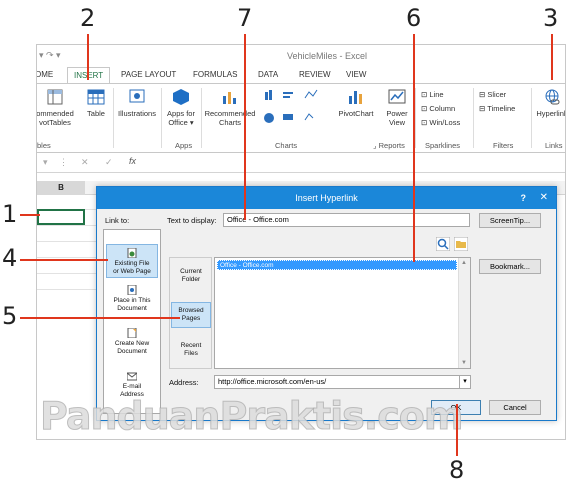 This screenshot has width=584, height=488. I want to click on pivotchart-icon, so click(355, 97).